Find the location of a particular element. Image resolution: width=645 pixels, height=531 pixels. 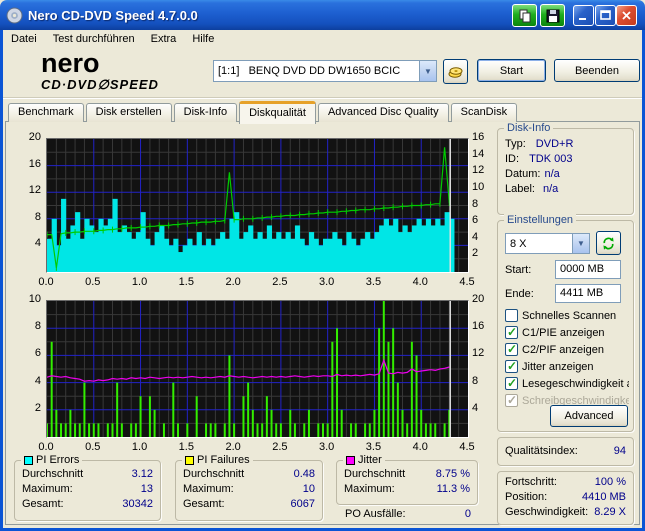

menu-bar: Datei Test durchführen Extra Hilfe is located at coordinates (322, 39).